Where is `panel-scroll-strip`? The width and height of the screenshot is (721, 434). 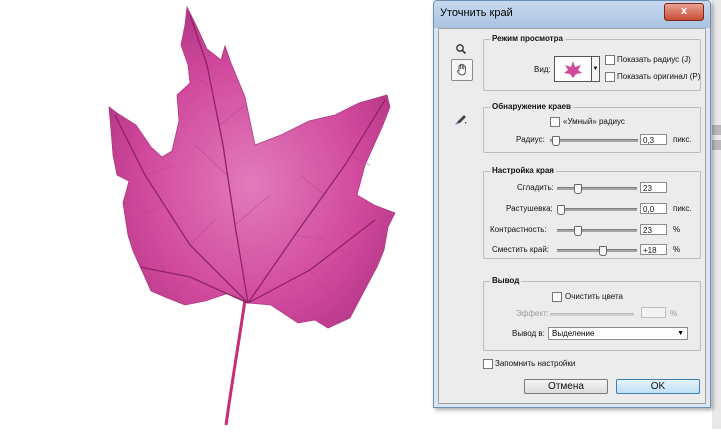
panel-scroll-strip is located at coordinates (716, 214).